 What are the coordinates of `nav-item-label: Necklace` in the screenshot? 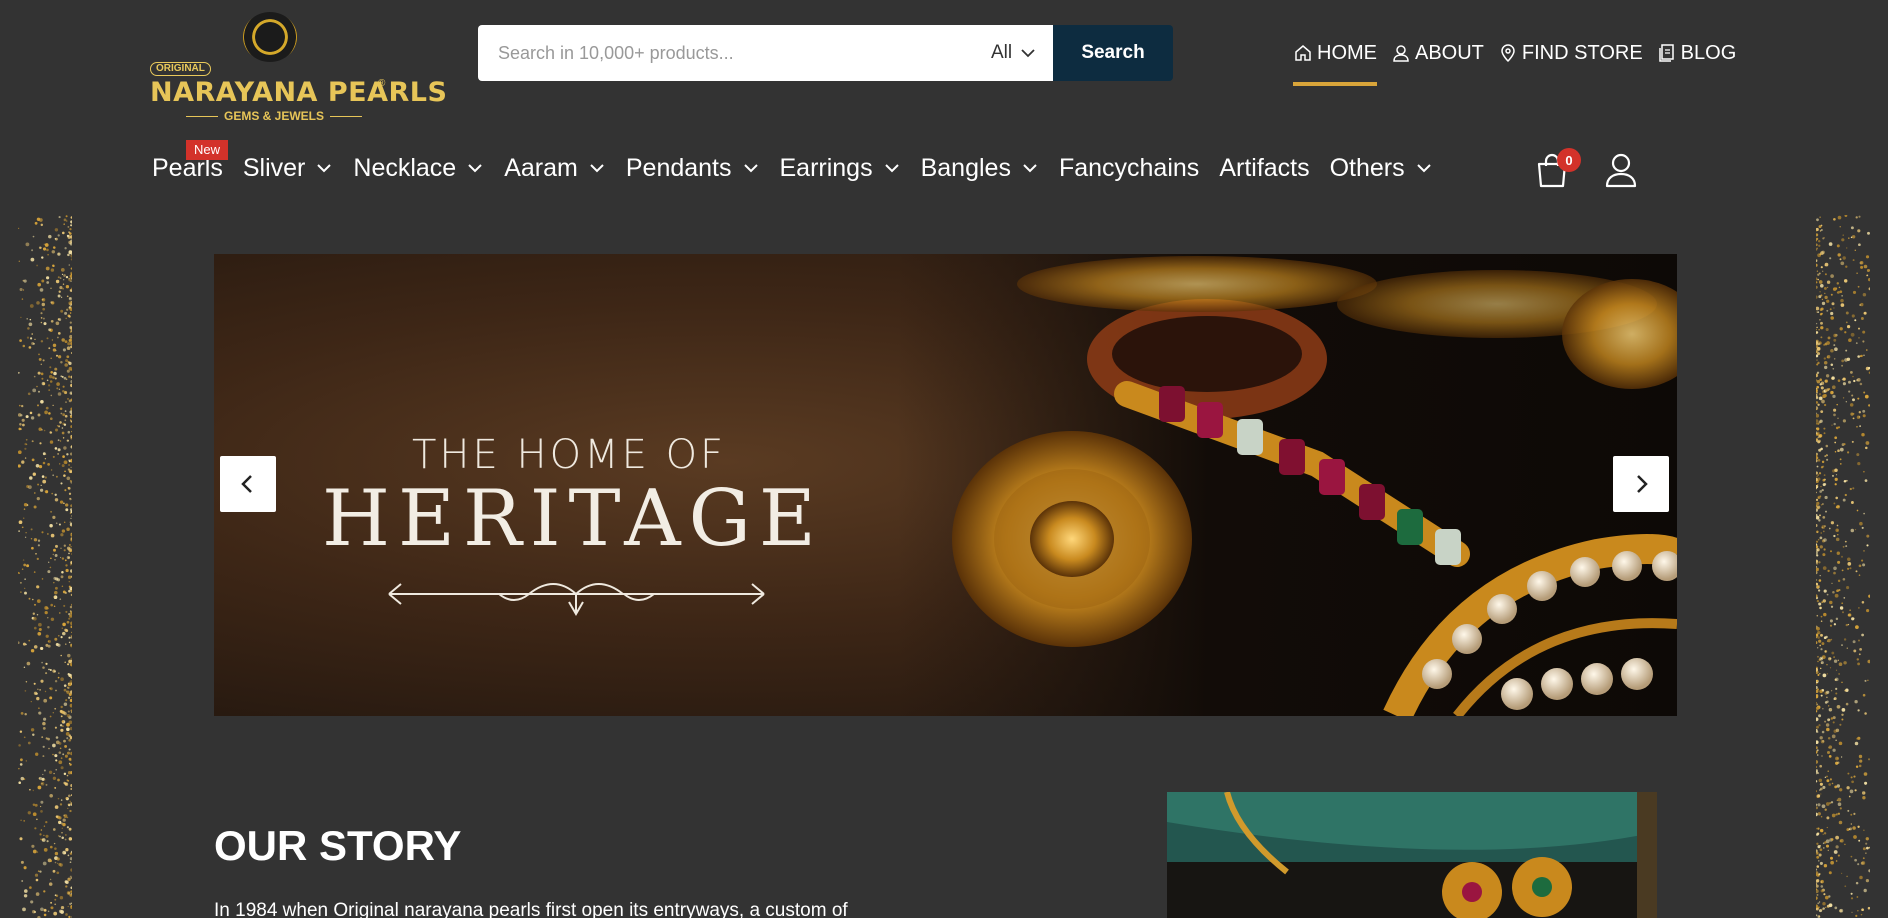 It's located at (405, 167).